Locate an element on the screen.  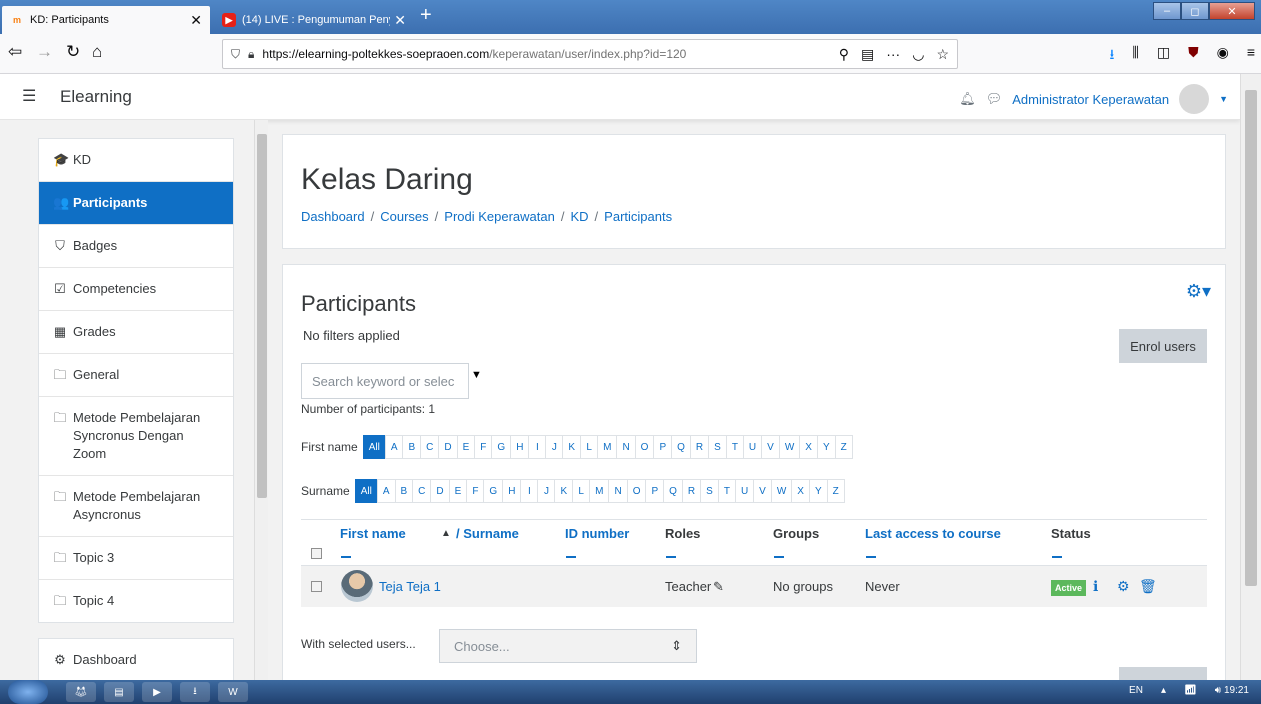
initial-letter: D is located at coordinates (440, 491).